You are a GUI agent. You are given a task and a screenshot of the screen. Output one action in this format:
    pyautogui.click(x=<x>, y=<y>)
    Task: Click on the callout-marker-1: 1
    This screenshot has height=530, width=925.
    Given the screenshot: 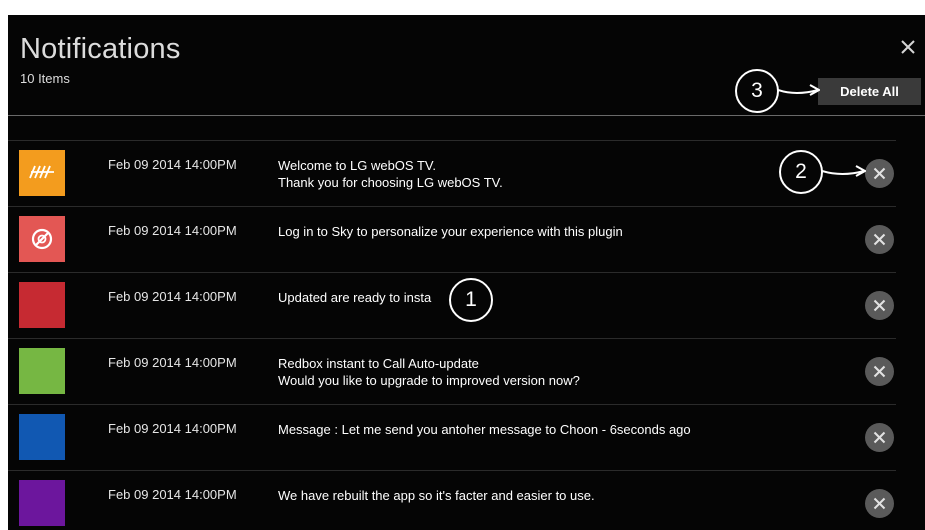 What is the action you would take?
    pyautogui.click(x=471, y=300)
    